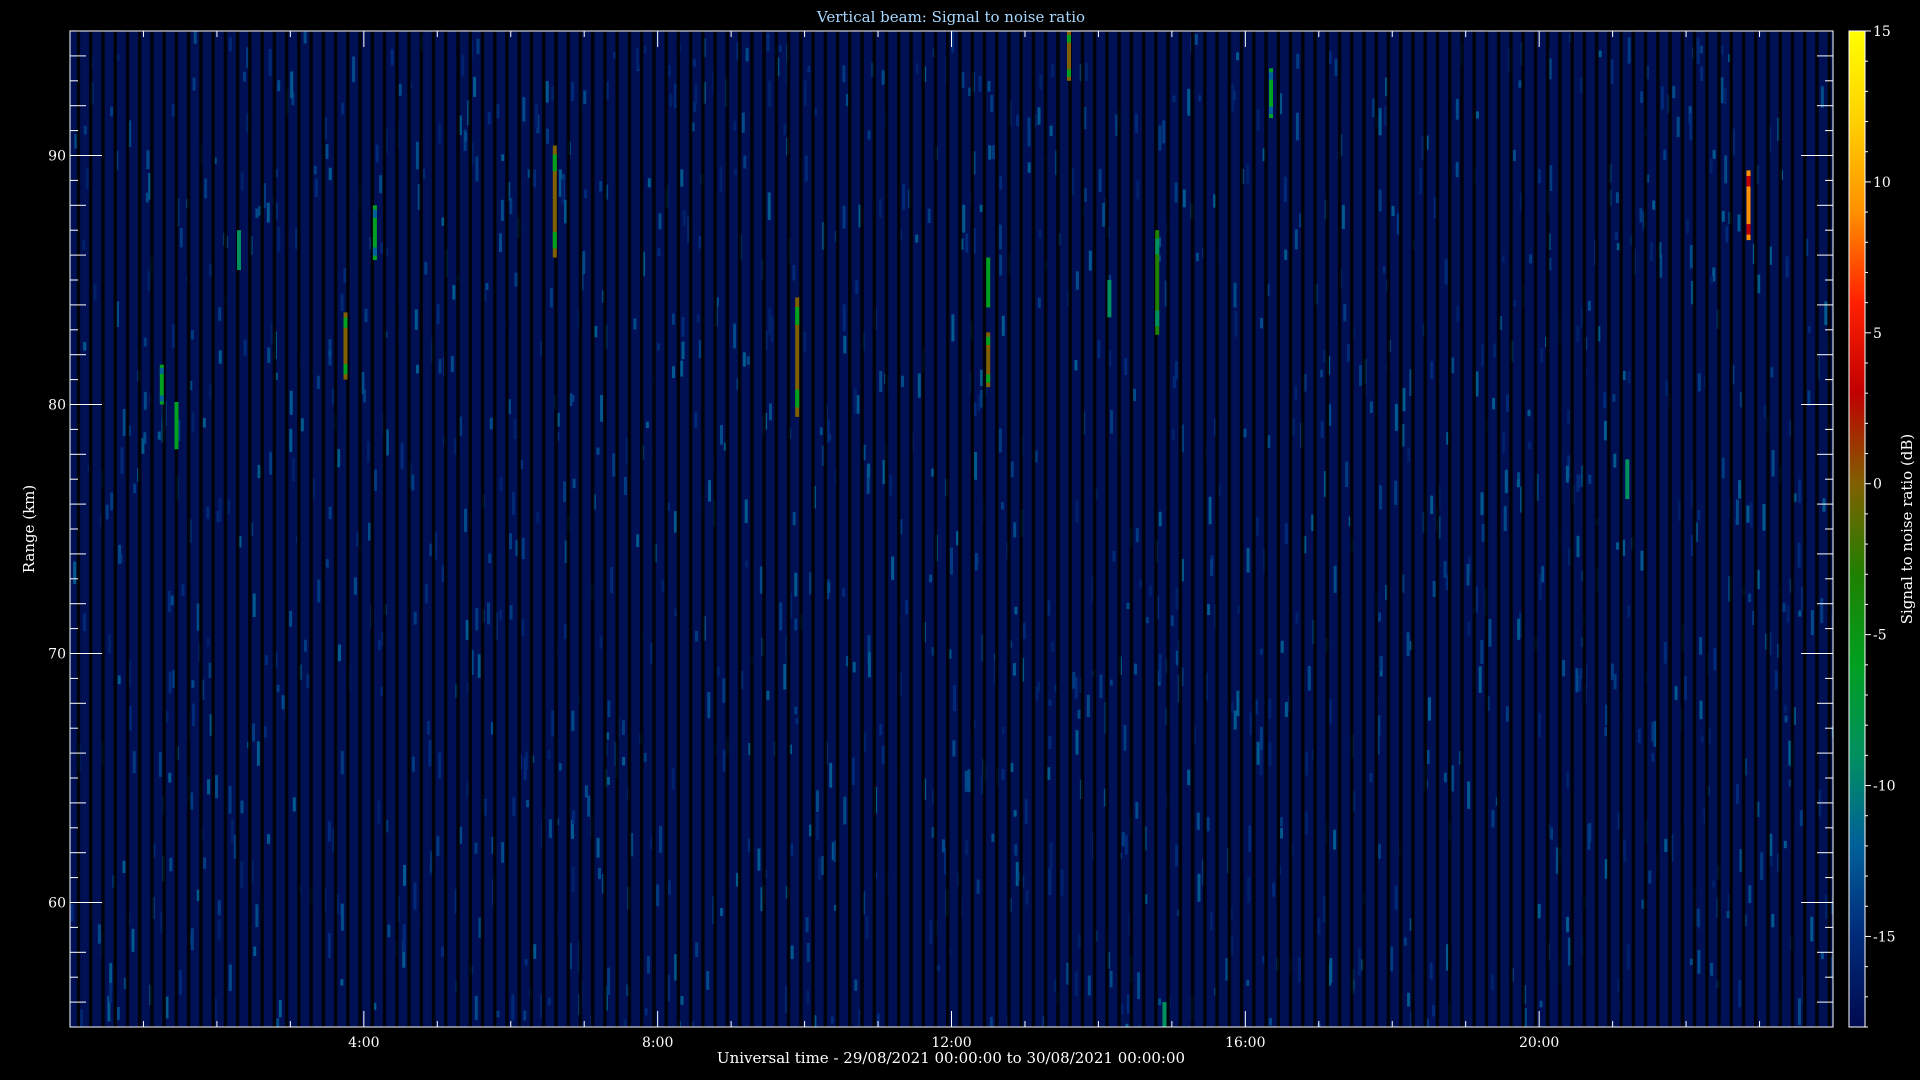  Describe the element at coordinates (57, 904) in the screenshot. I see `y-tick-label: 60` at that location.